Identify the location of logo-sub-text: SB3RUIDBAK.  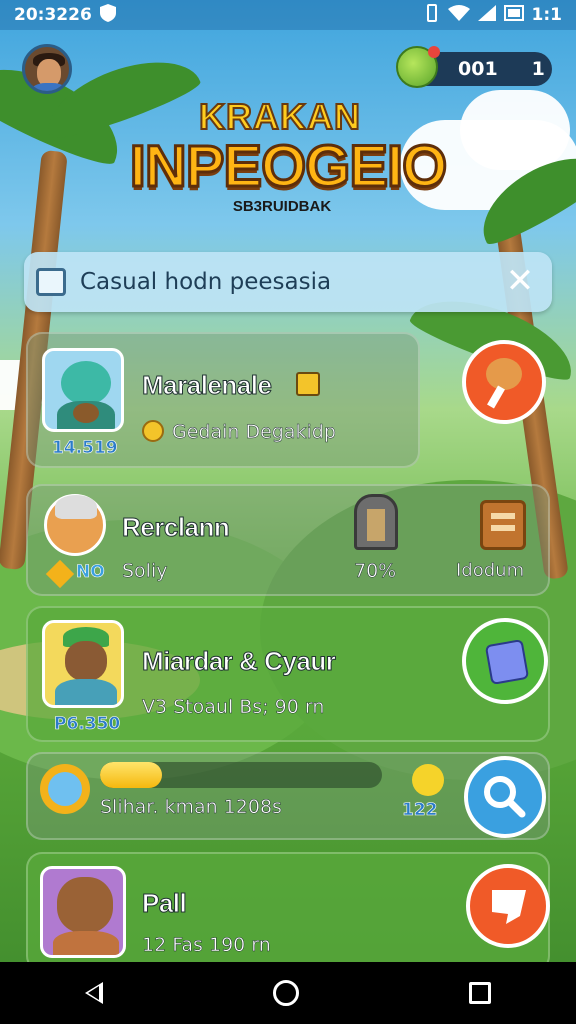
(282, 206).